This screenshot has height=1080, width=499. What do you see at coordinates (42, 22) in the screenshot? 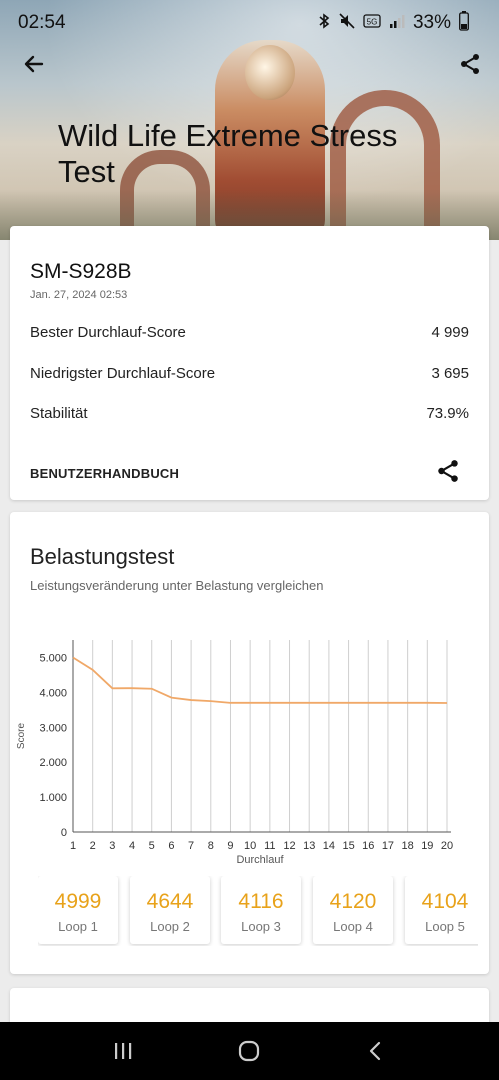
I see `status-time: 02:54` at bounding box center [42, 22].